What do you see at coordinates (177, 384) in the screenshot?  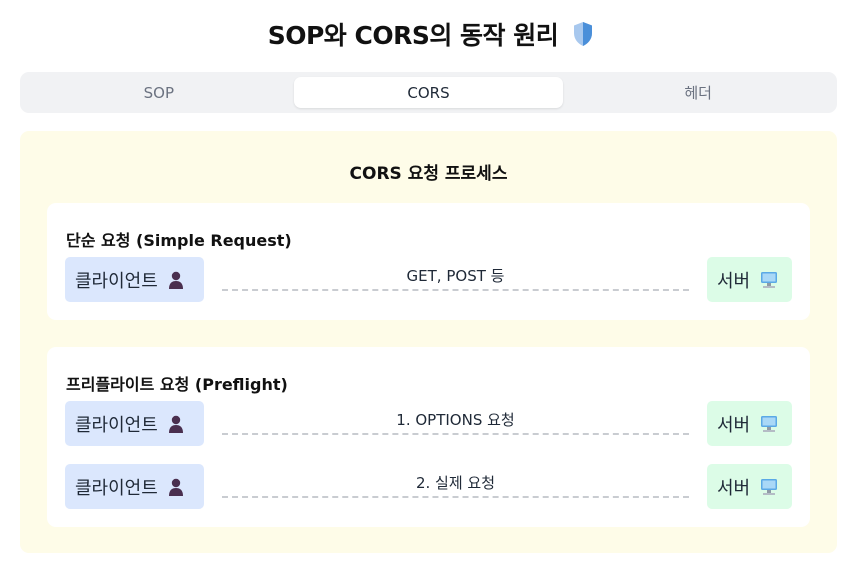 I see `preflight-request-title: 프리플라이트 요청 (Preflight)` at bounding box center [177, 384].